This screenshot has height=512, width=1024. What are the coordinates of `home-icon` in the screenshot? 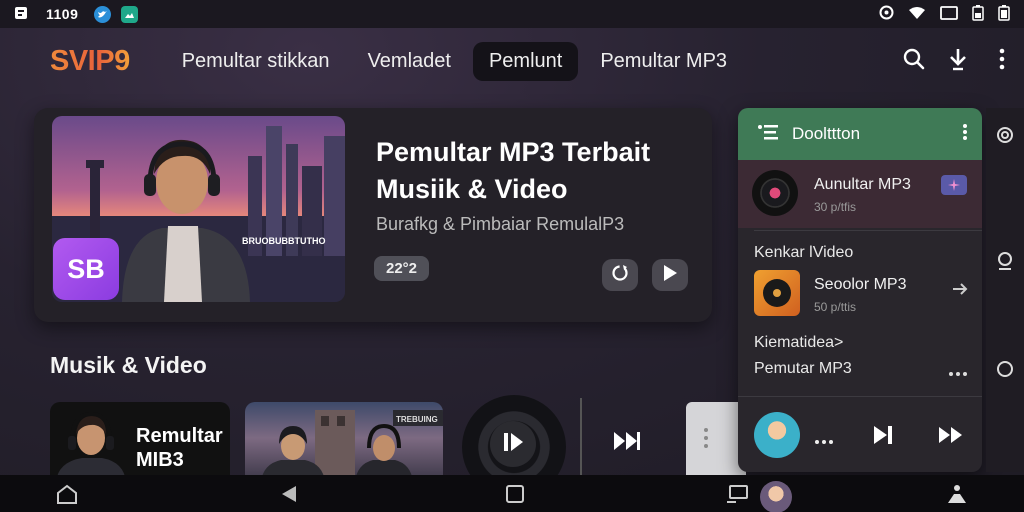 It's located at (67, 494).